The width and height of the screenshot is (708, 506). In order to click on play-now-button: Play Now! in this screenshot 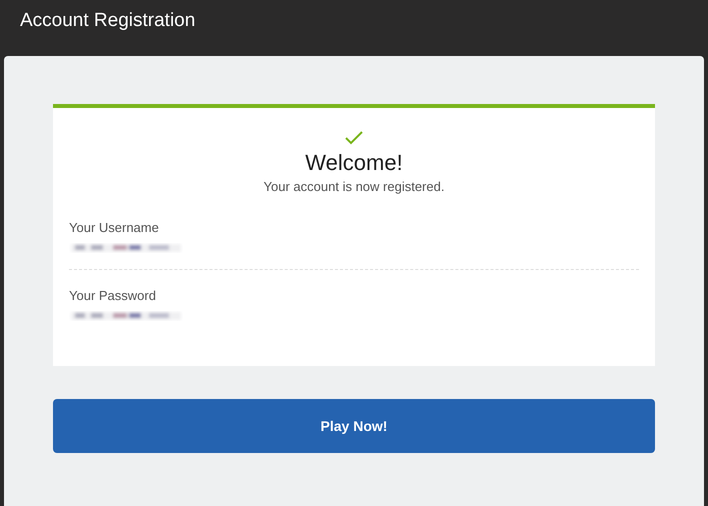, I will do `click(354, 426)`.